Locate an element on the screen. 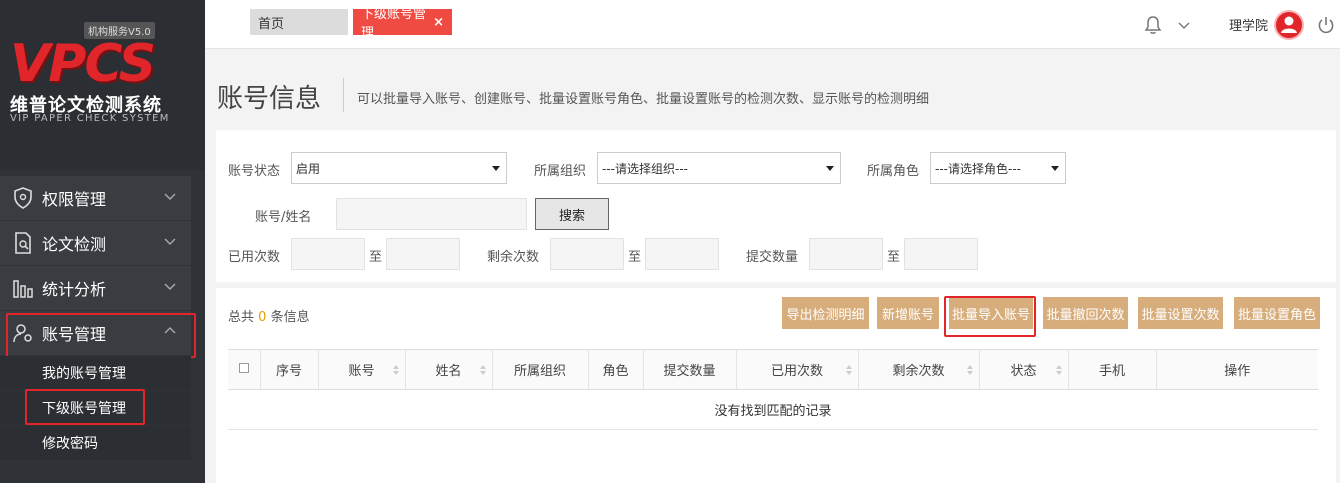  export-details-button: 导出检测明细 is located at coordinates (825, 313).